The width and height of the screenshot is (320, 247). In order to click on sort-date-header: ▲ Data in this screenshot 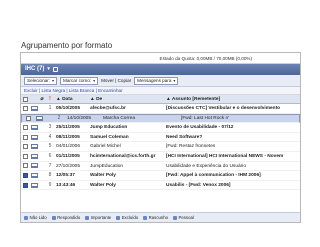, I will do `click(72, 99)`.